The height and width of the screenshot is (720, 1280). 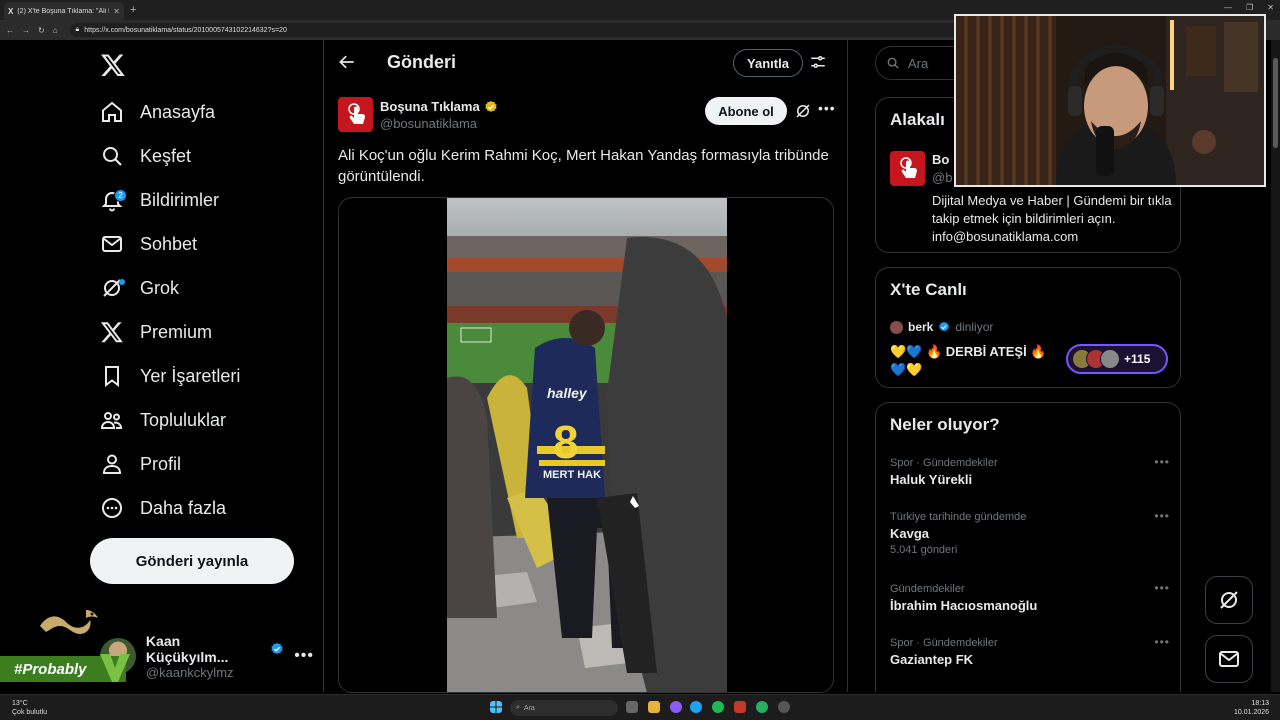 What do you see at coordinates (120, 195) in the screenshot?
I see `notification-badge: 2` at bounding box center [120, 195].